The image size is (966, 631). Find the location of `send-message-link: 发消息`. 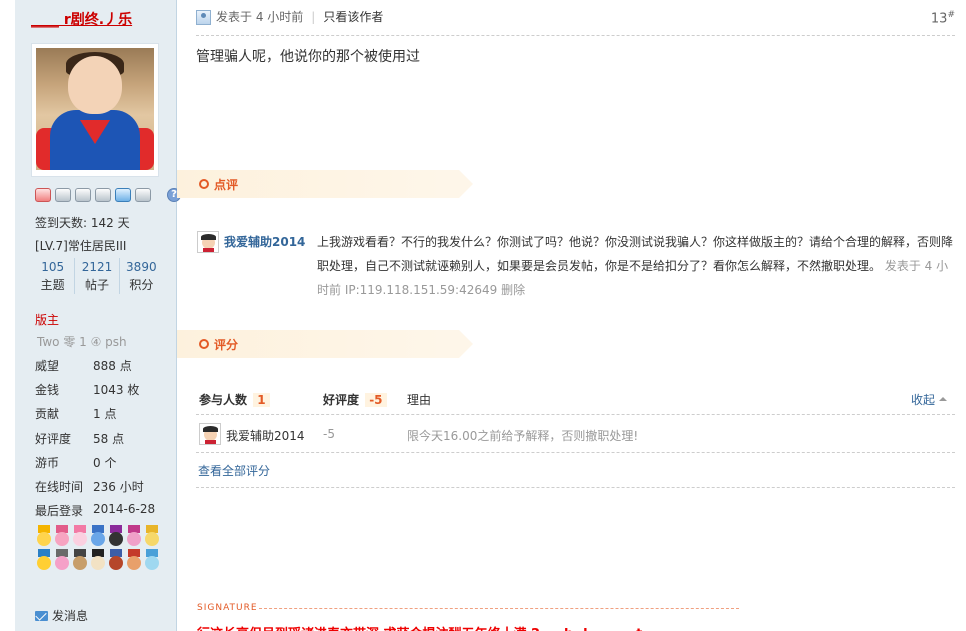

send-message-link: 发消息 is located at coordinates (61, 615).